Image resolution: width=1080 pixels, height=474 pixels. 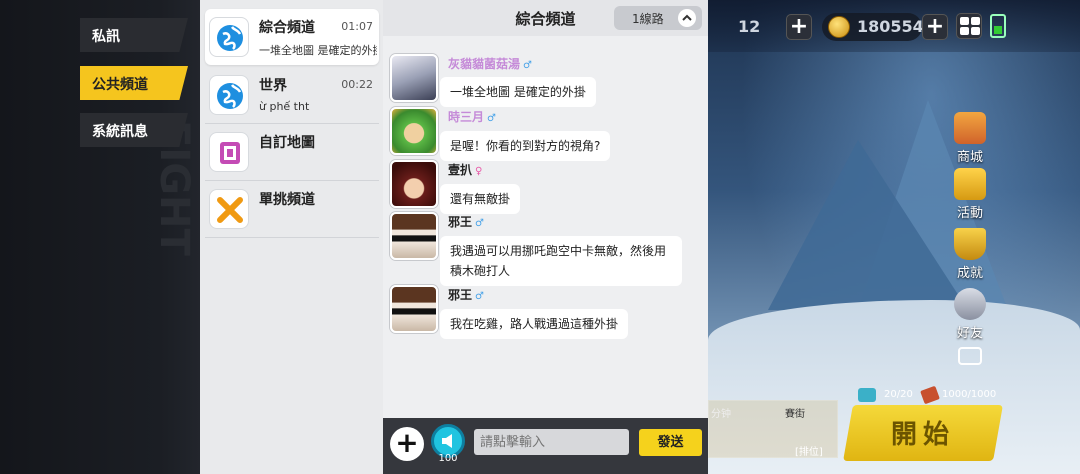 I want to click on chat-message: 灰貓貓菌菇湯 ♂ 一堆全地圖 是確定的外掛, so click(x=543, y=80).